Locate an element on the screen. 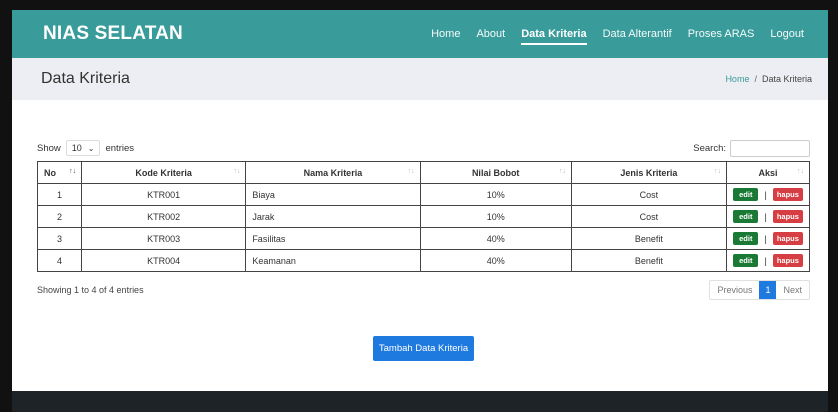 This screenshot has width=838, height=412. cell-no: 3 is located at coordinates (59, 238).